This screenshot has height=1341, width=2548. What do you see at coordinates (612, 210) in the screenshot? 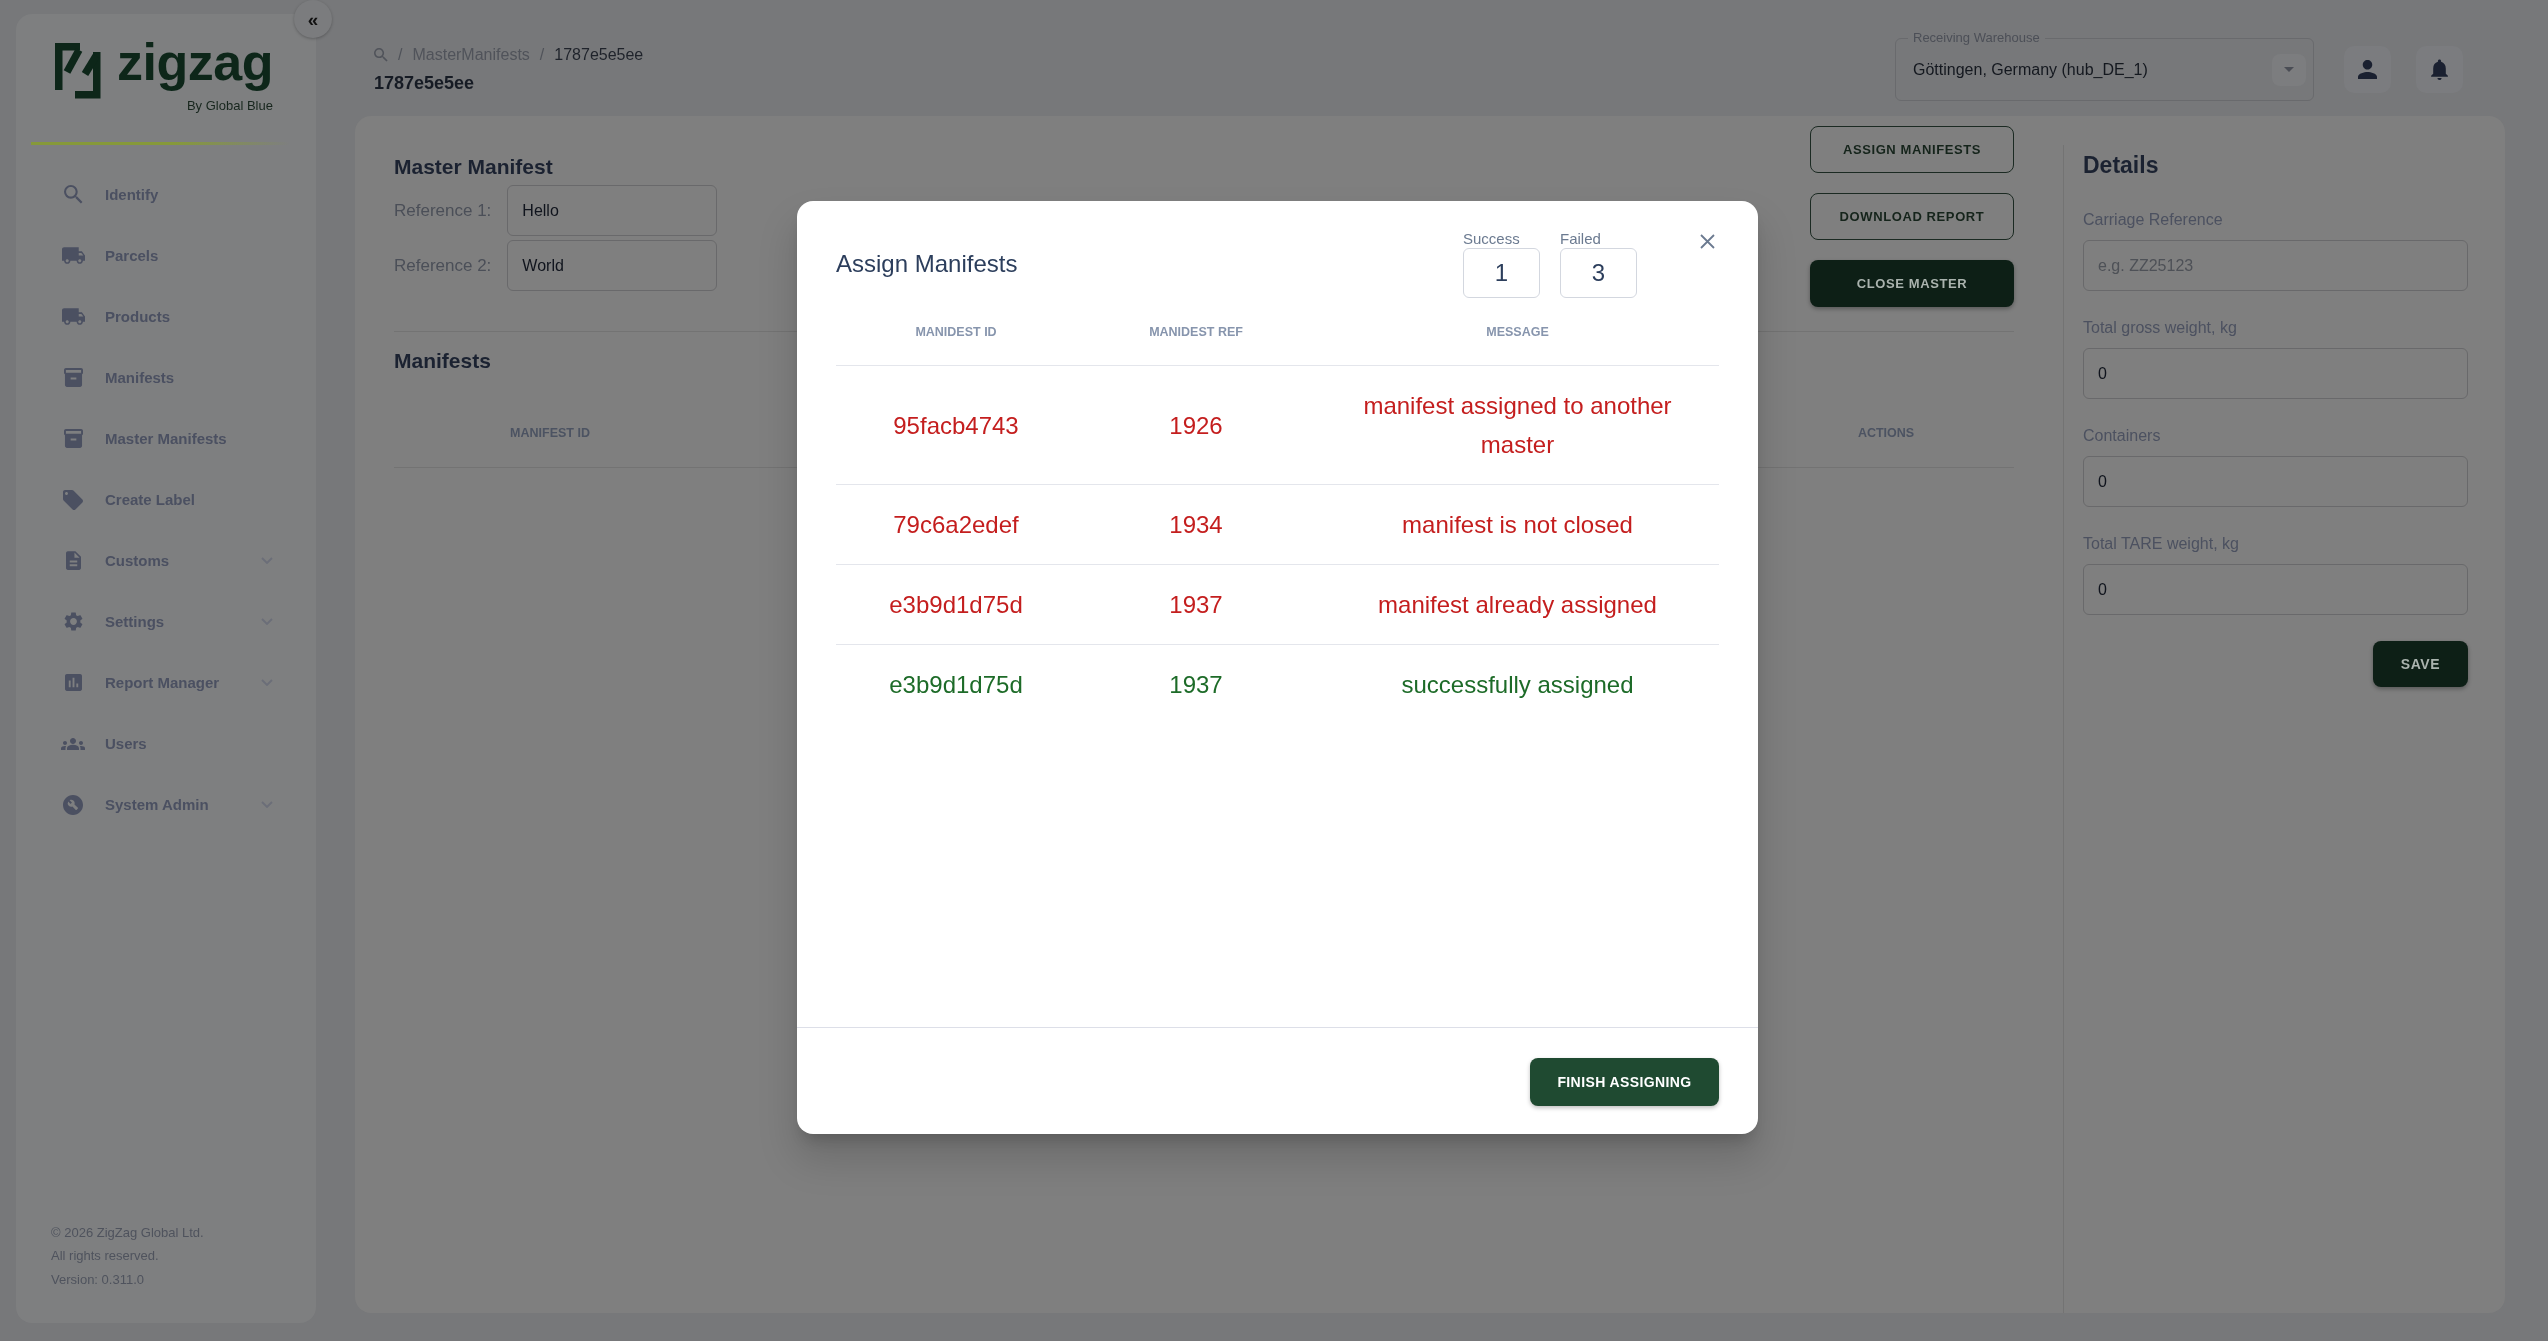
I see `text-input: Hello` at bounding box center [612, 210].